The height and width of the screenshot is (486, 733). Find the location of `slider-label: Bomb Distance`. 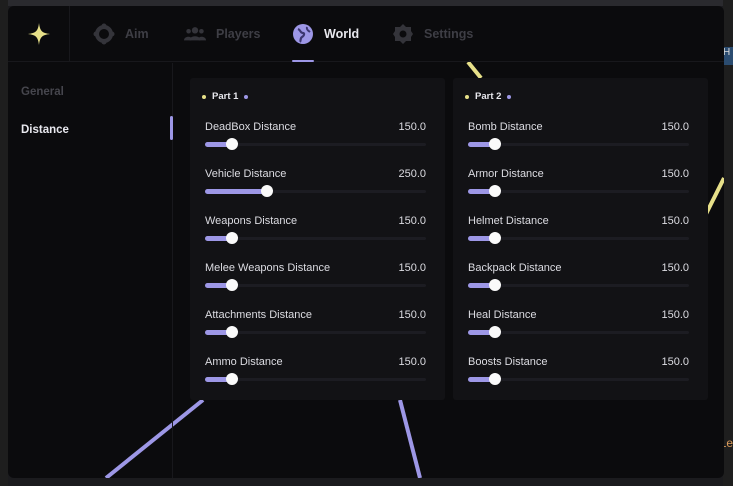

slider-label: Bomb Distance is located at coordinates (505, 127).